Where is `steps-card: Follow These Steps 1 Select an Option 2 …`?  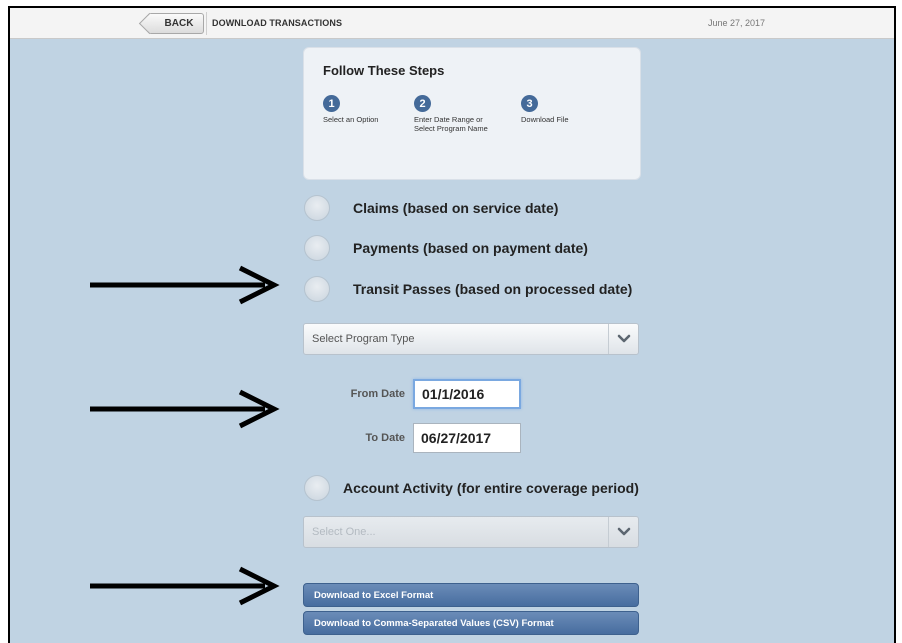 steps-card: Follow These Steps 1 Select an Option 2 … is located at coordinates (472, 113).